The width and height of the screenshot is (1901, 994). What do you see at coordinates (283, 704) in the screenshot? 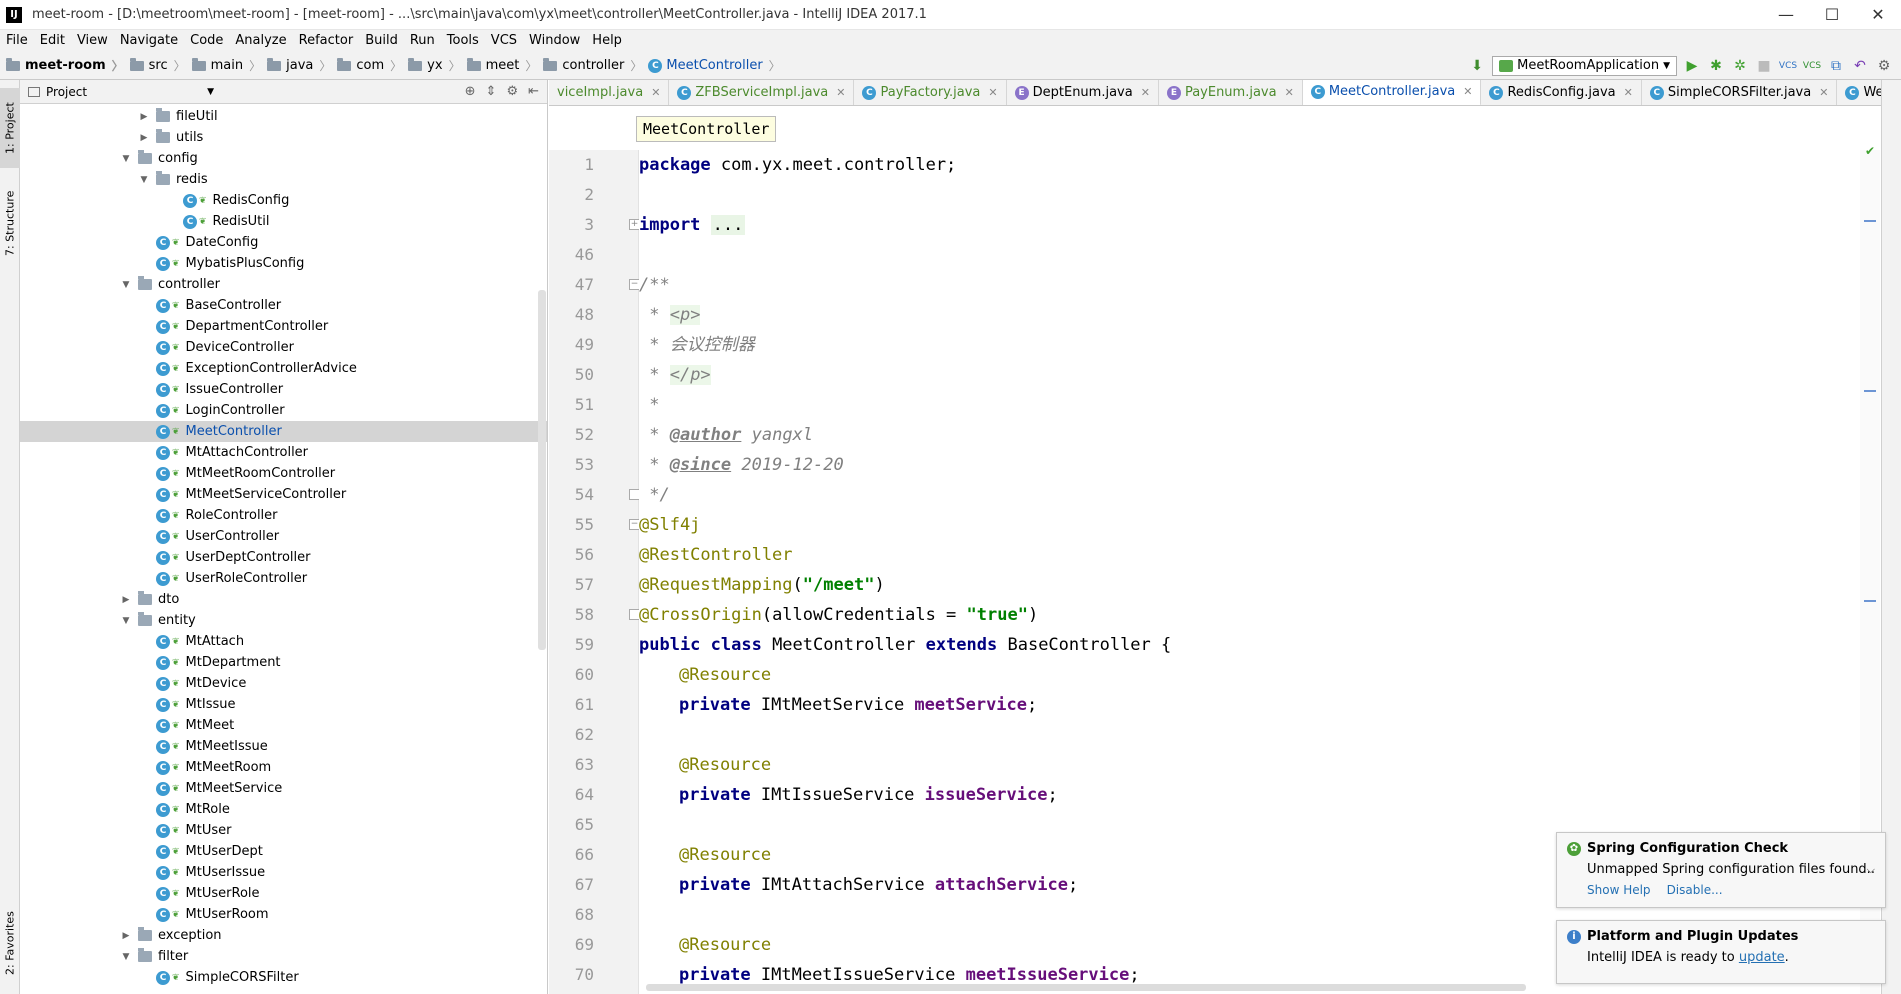
I see `tree-class: C ❦ MtIssue` at bounding box center [283, 704].